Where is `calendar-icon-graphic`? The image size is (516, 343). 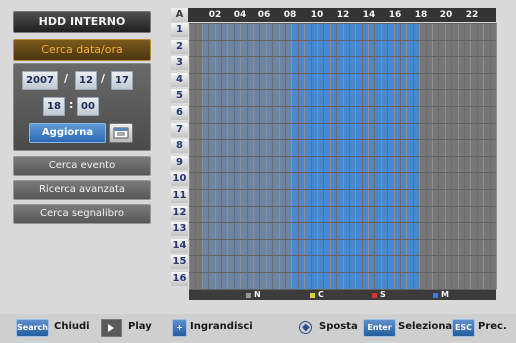 calendar-icon-graphic is located at coordinates (121, 133).